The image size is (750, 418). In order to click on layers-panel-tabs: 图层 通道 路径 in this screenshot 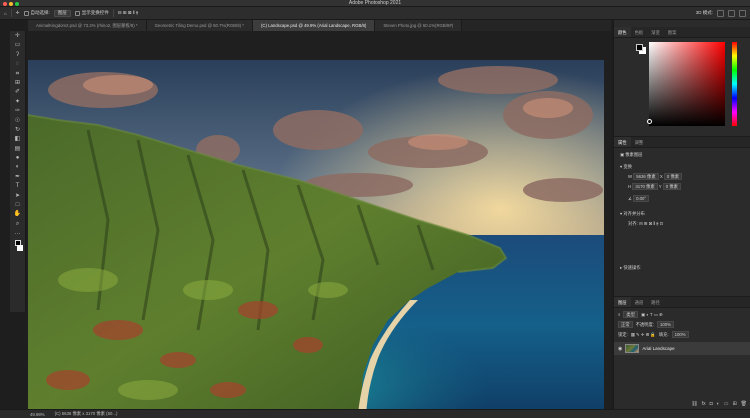, I will do `click(682, 302)`.